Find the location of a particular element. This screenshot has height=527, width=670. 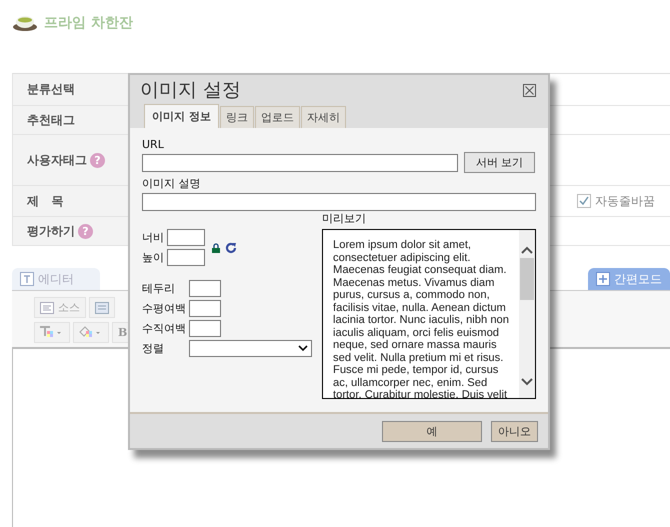

refresh-icon is located at coordinates (231, 248).